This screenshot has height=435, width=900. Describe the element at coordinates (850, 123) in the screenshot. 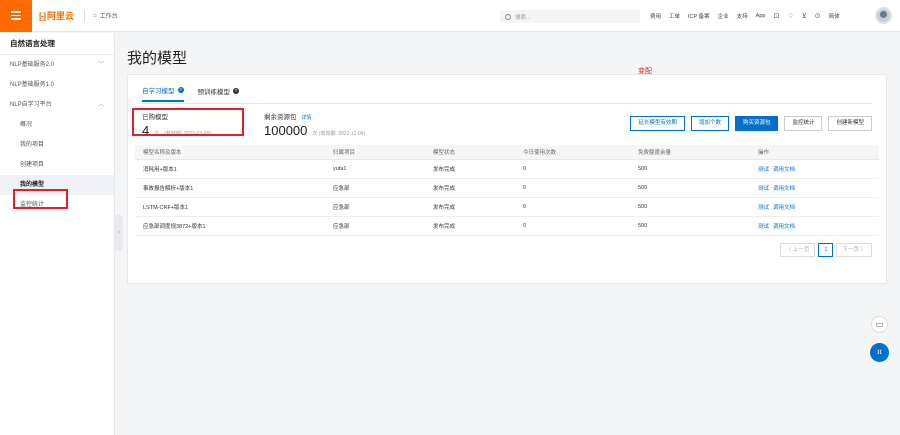

I see `create-model-button: 创建新模型` at that location.